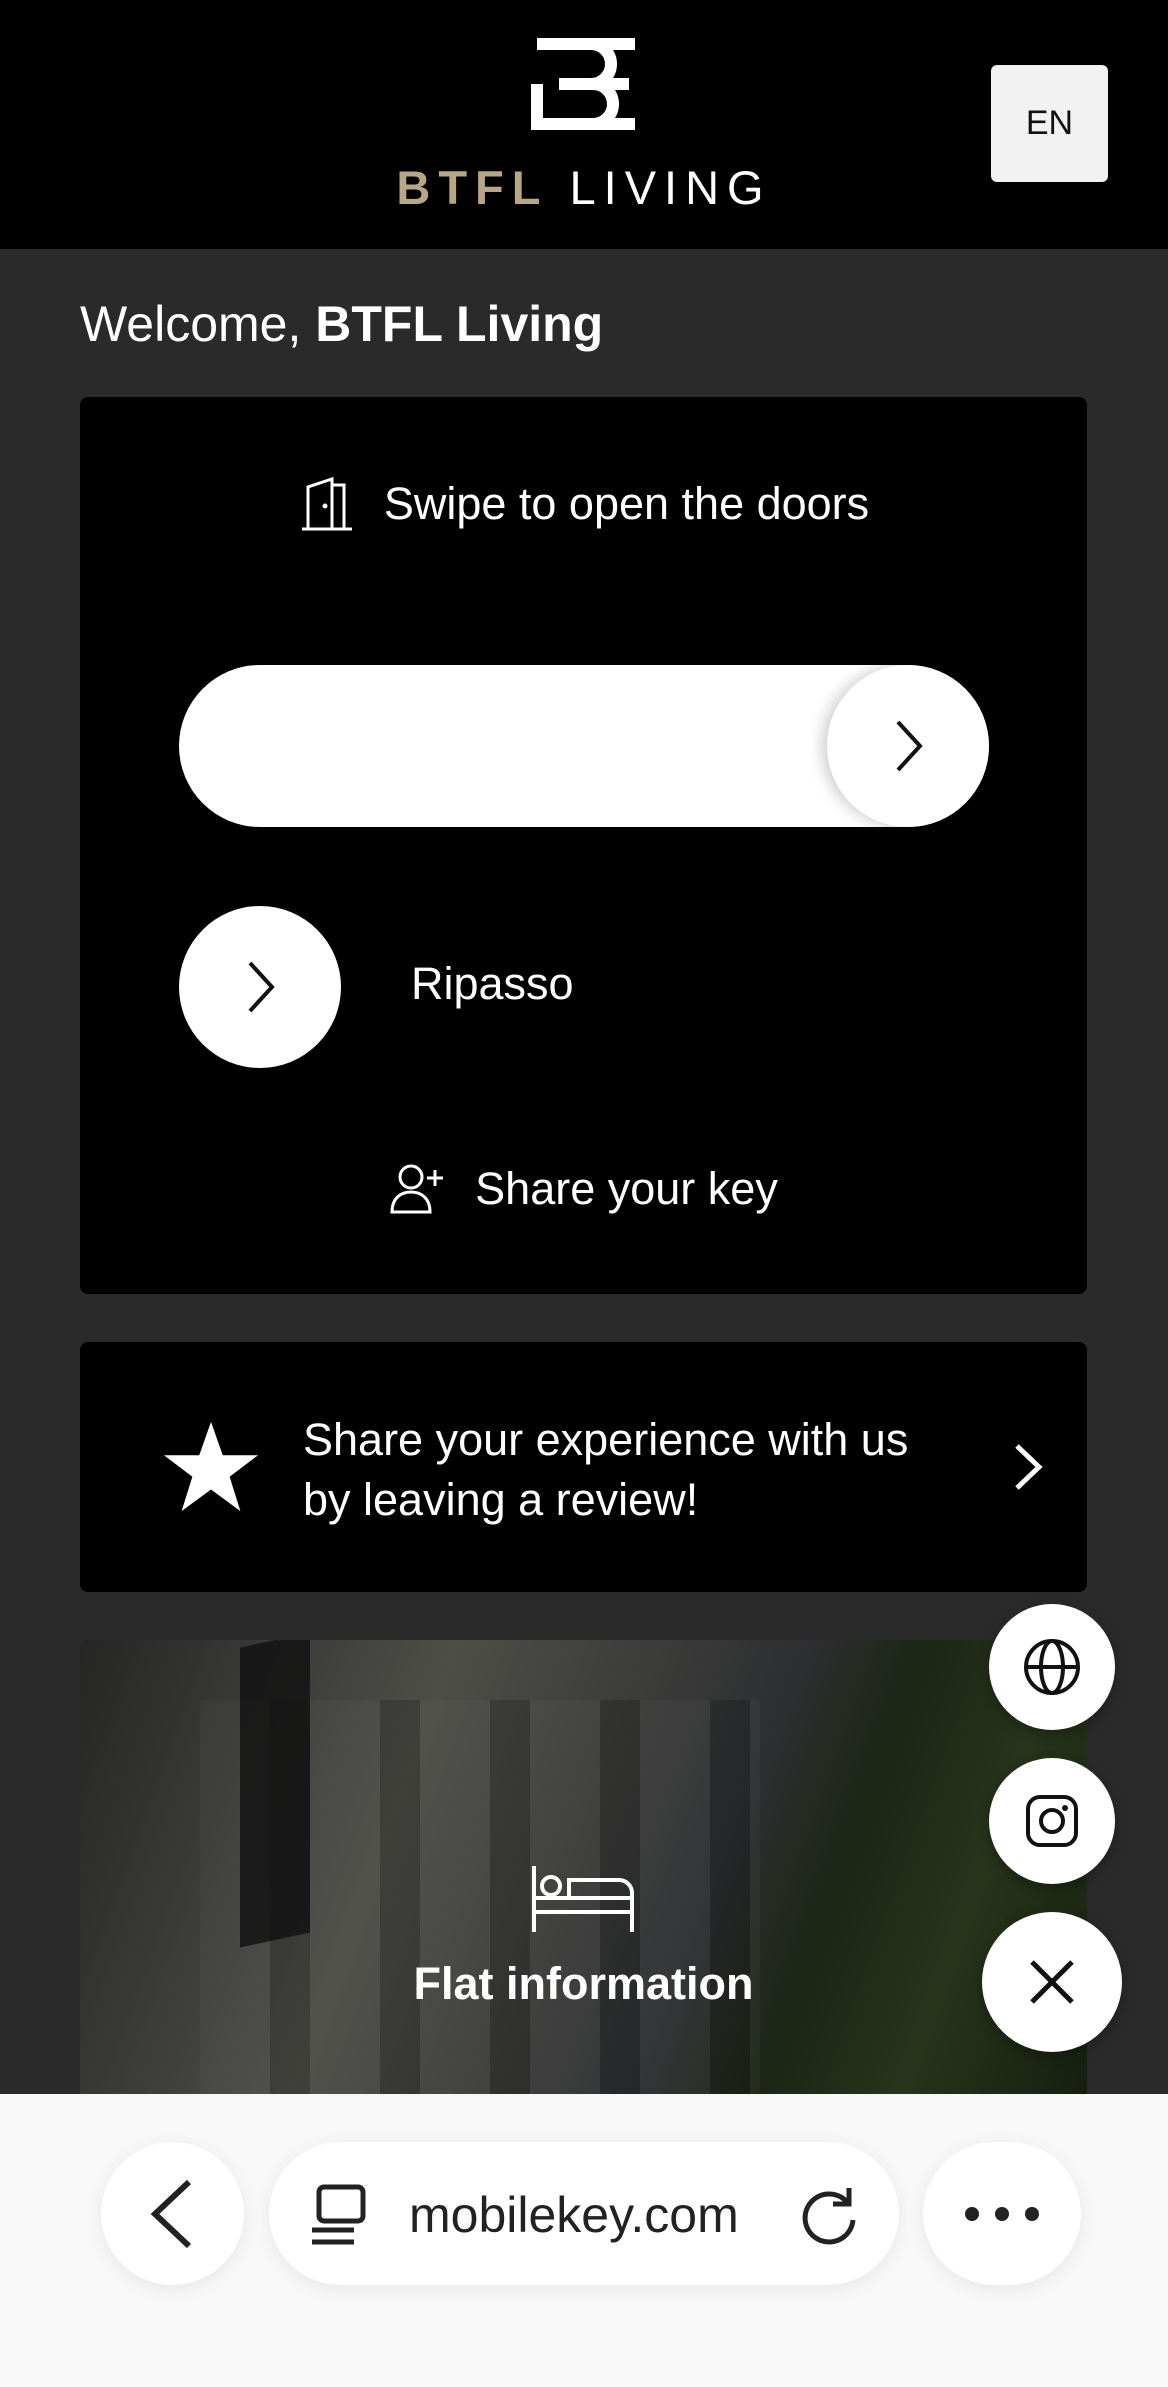 This screenshot has width=1168, height=2387. I want to click on more-dots-icon, so click(1002, 2213).